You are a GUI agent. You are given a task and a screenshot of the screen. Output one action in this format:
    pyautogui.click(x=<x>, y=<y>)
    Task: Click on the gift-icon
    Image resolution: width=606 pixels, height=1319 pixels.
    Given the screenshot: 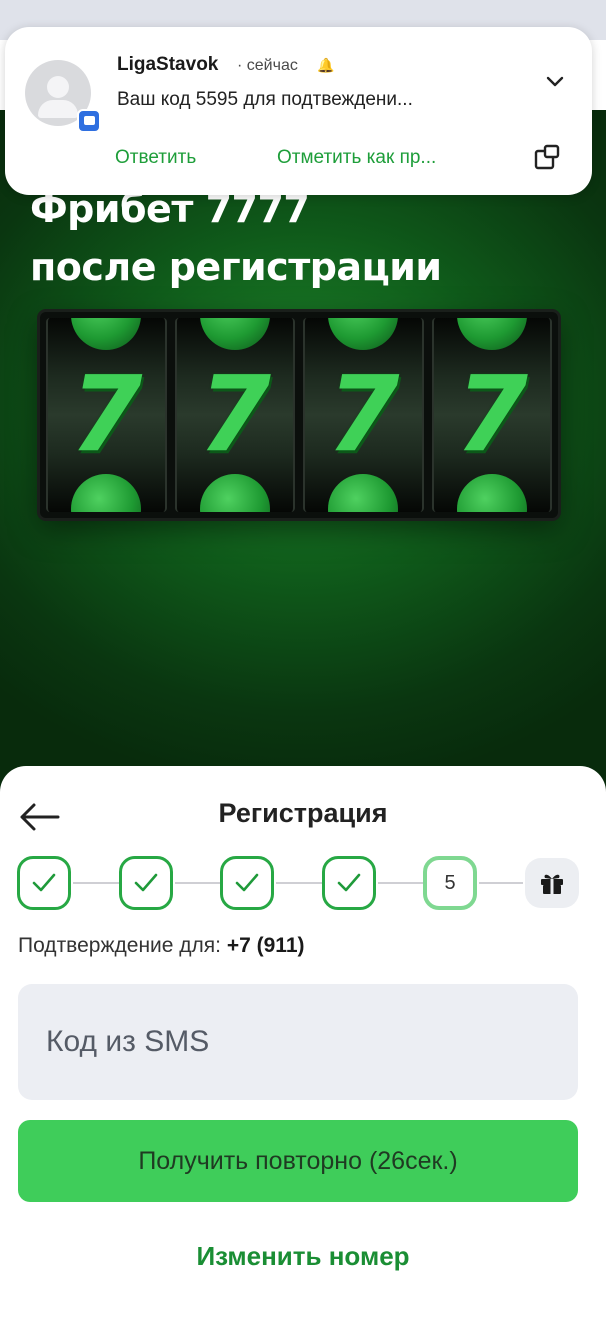 What is the action you would take?
    pyautogui.click(x=552, y=884)
    